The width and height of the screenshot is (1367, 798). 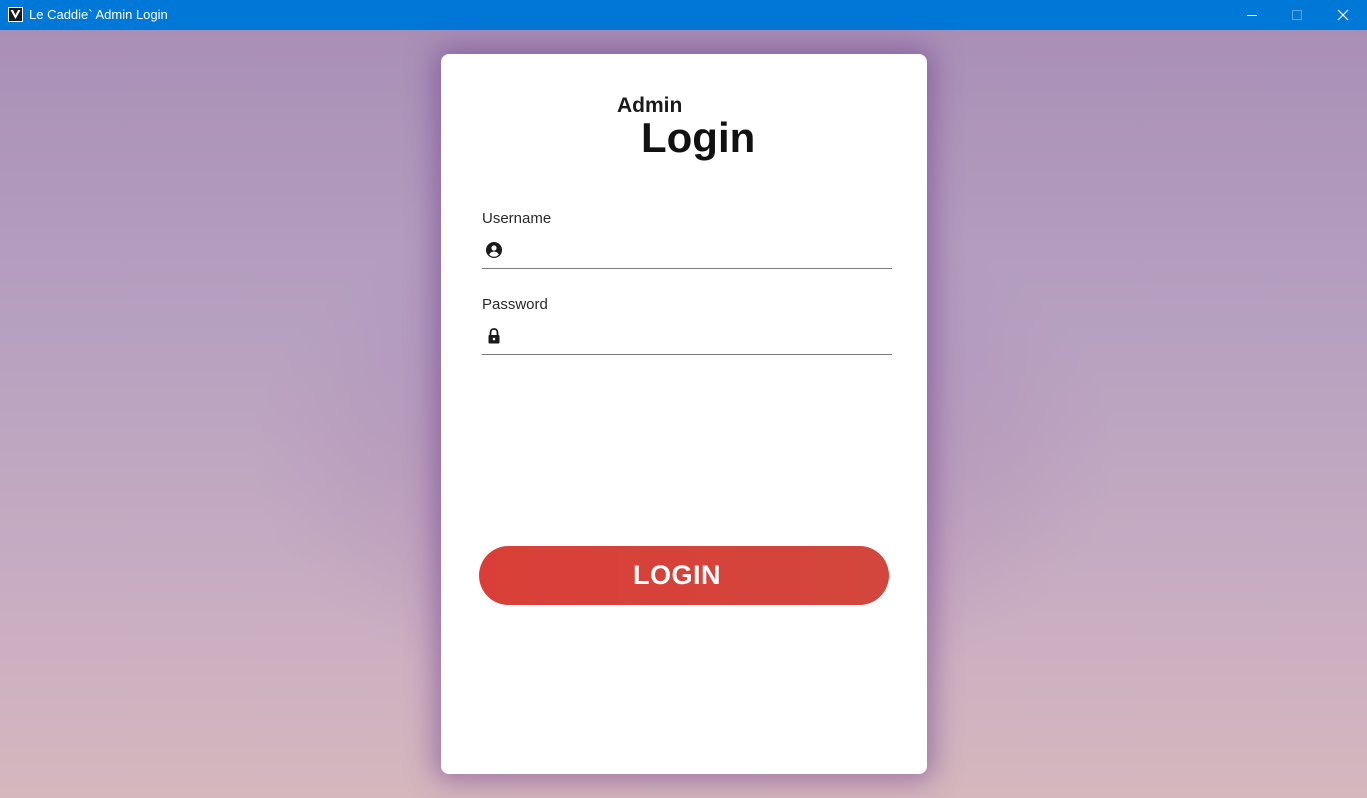 What do you see at coordinates (698, 137) in the screenshot?
I see `heading-login: Login` at bounding box center [698, 137].